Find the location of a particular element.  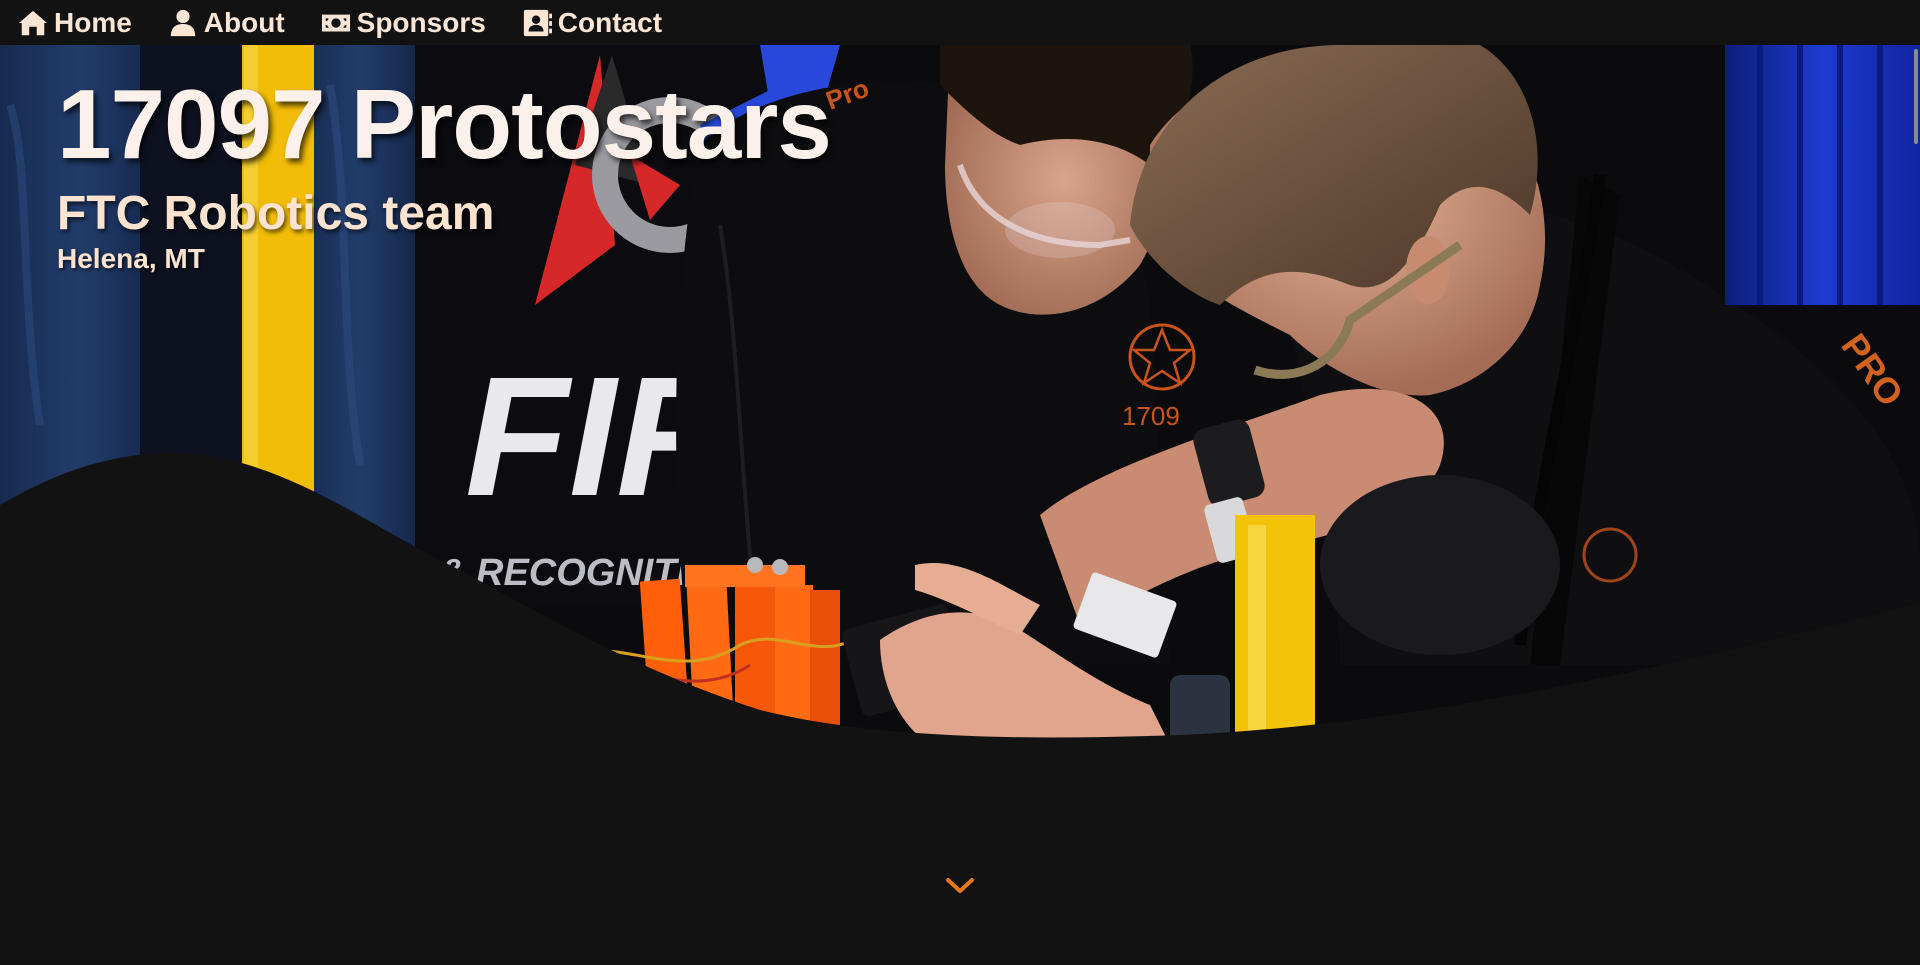

nav-contact-link: Contact is located at coordinates (592, 23).